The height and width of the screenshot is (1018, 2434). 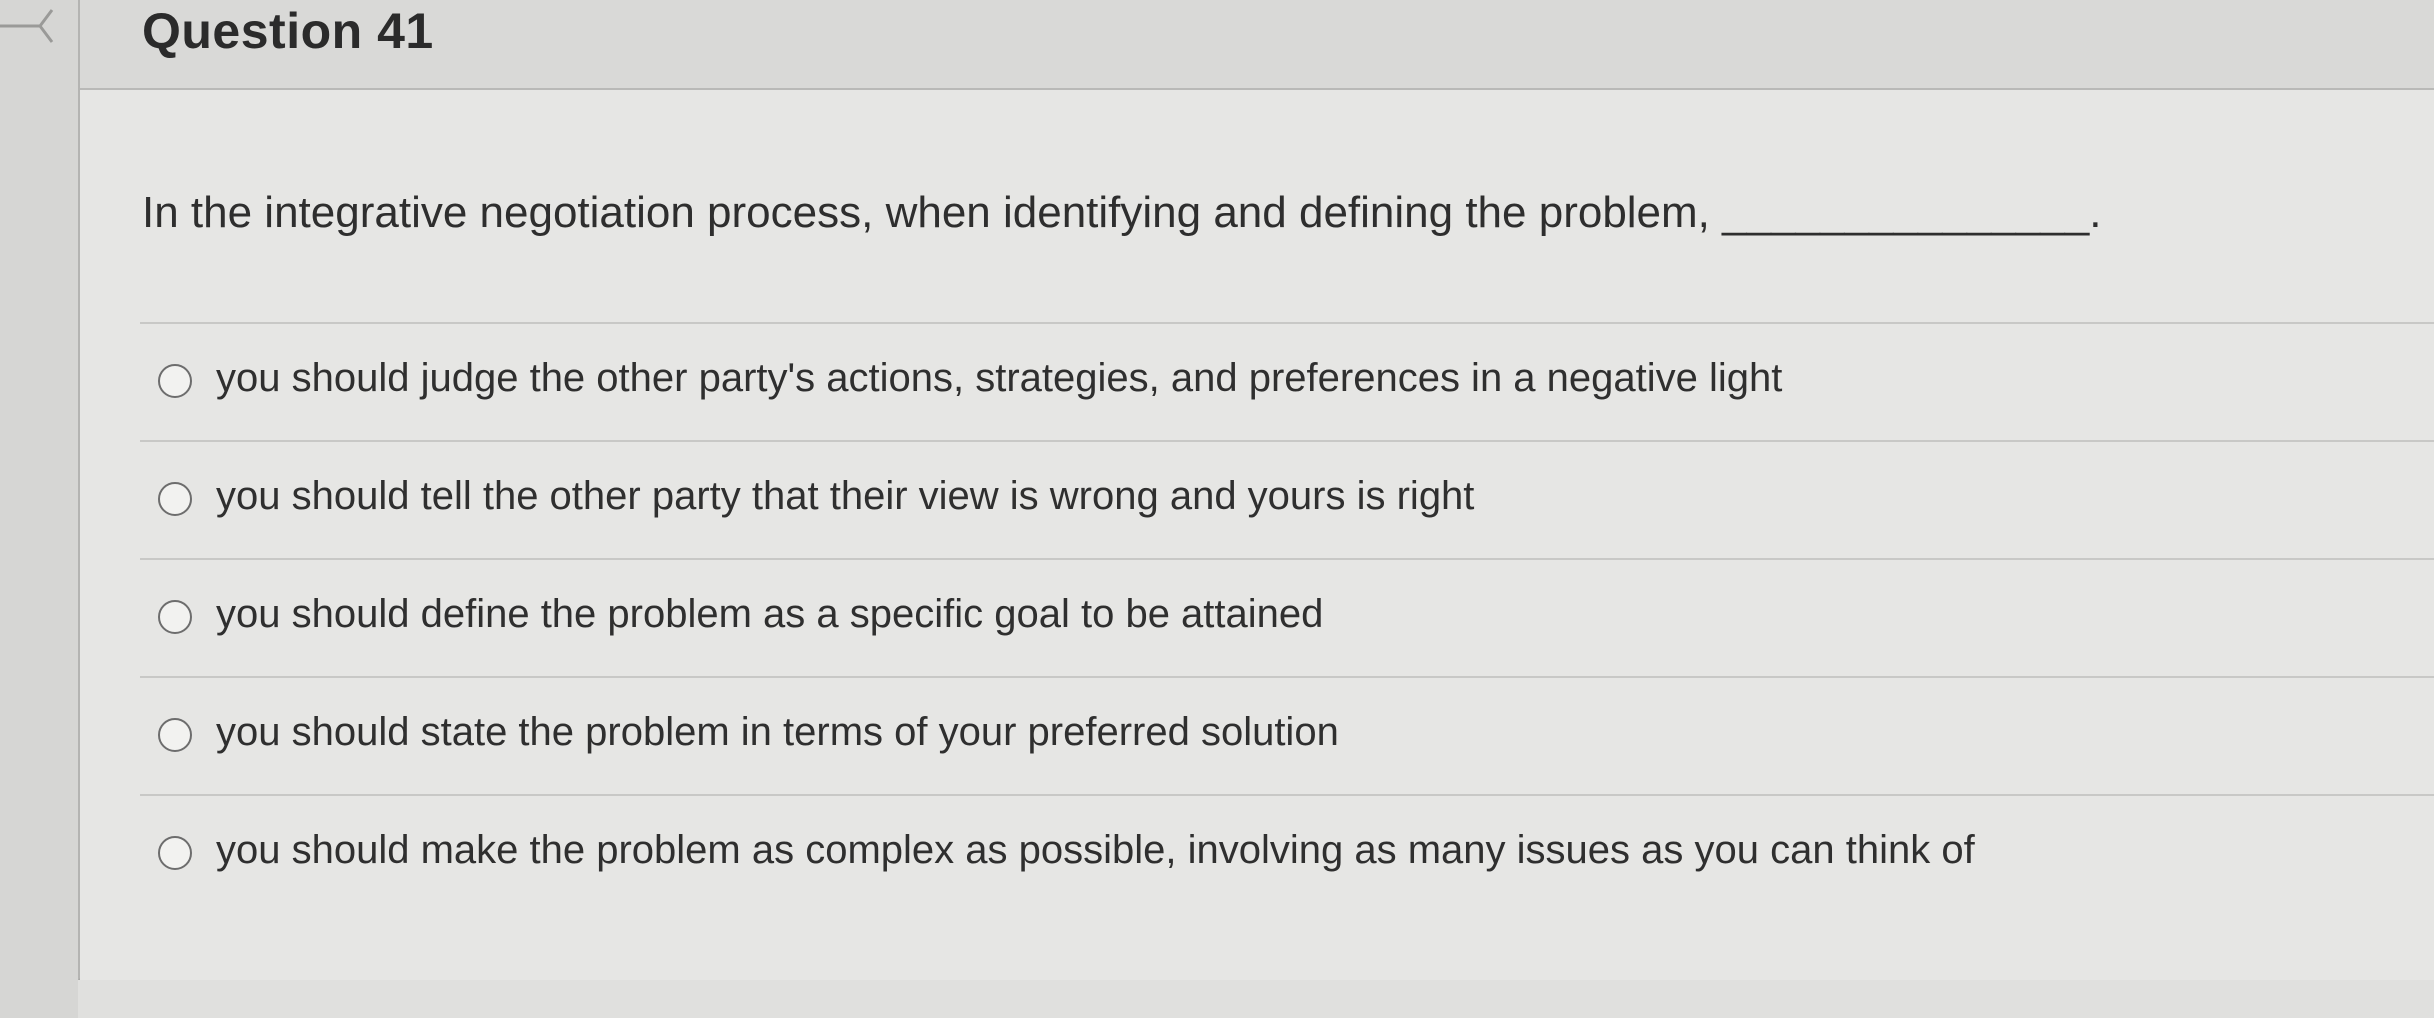 I want to click on question-header: Question 41, so click(x=1257, y=45).